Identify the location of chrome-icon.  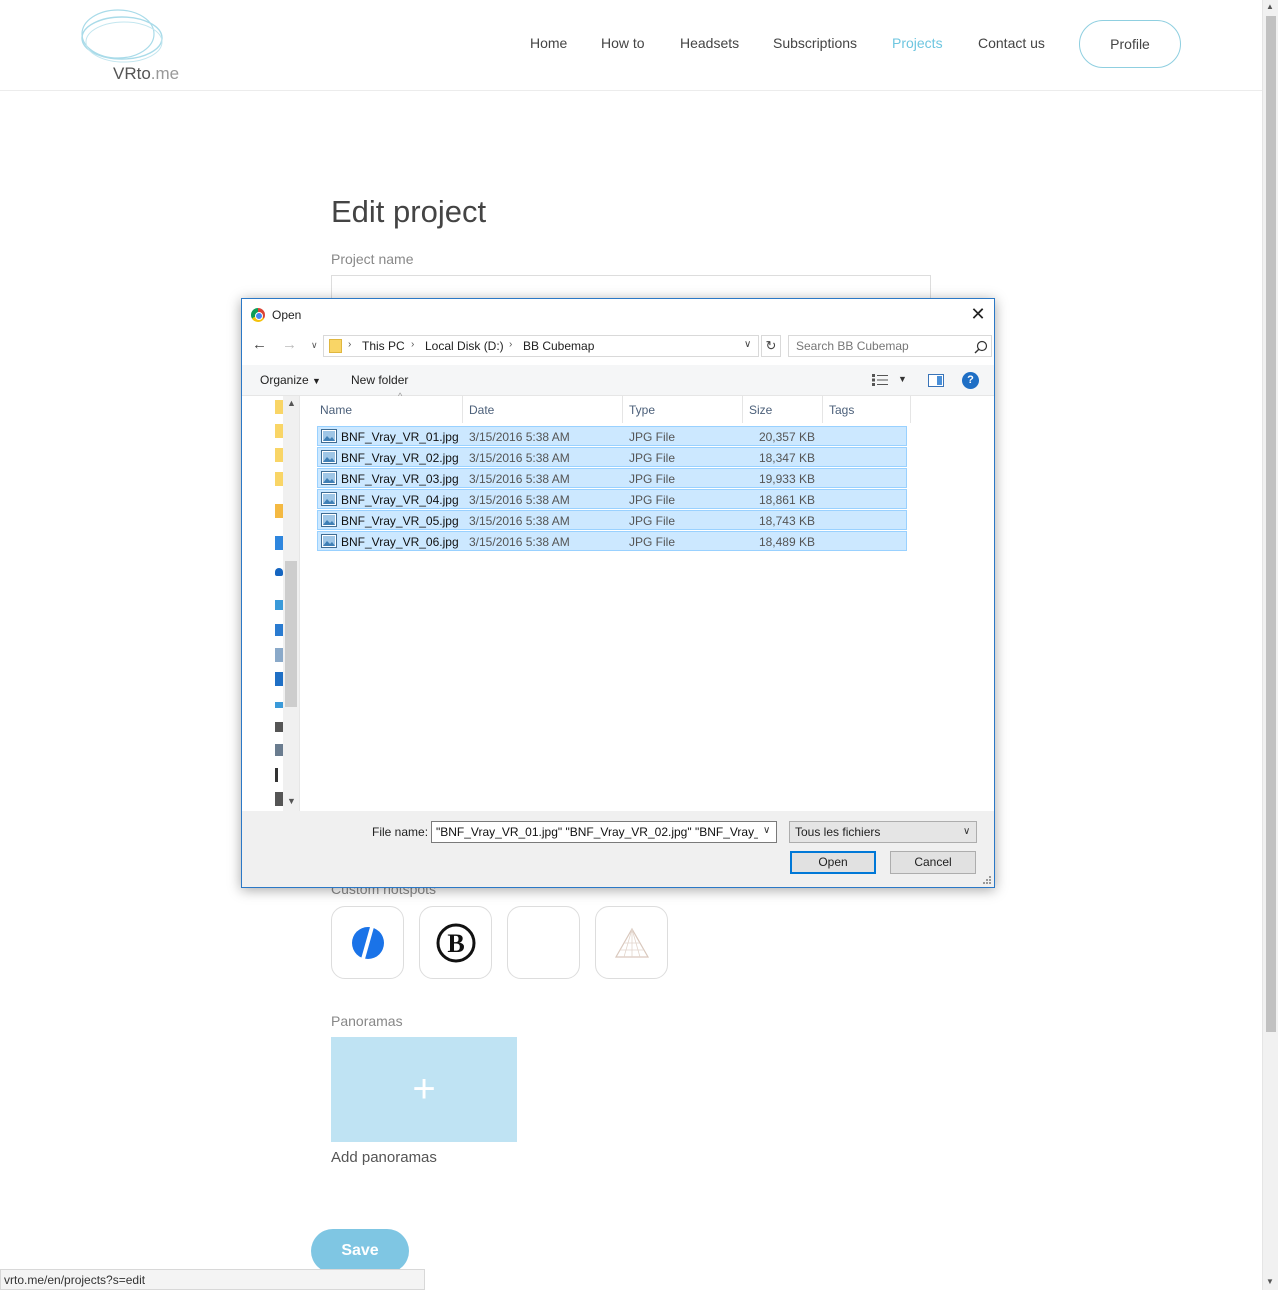
(258, 315).